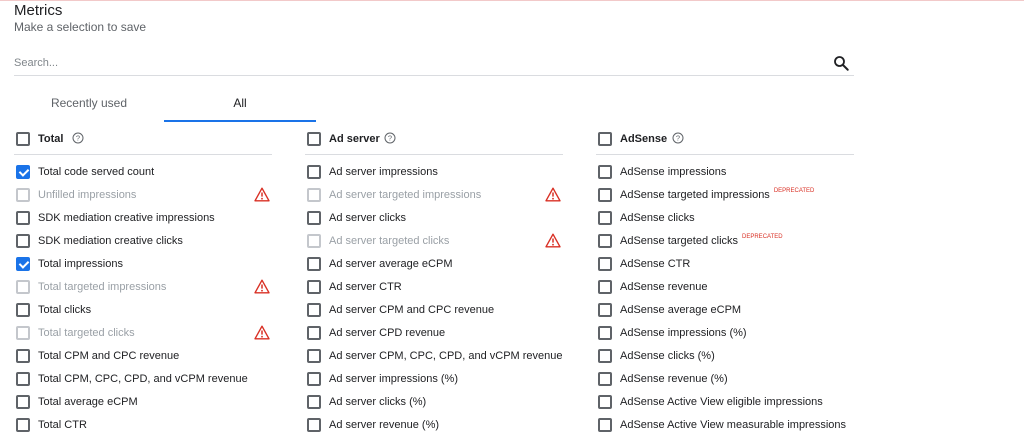  I want to click on metric-label: AdSense Active View eligible impressions, so click(721, 402).